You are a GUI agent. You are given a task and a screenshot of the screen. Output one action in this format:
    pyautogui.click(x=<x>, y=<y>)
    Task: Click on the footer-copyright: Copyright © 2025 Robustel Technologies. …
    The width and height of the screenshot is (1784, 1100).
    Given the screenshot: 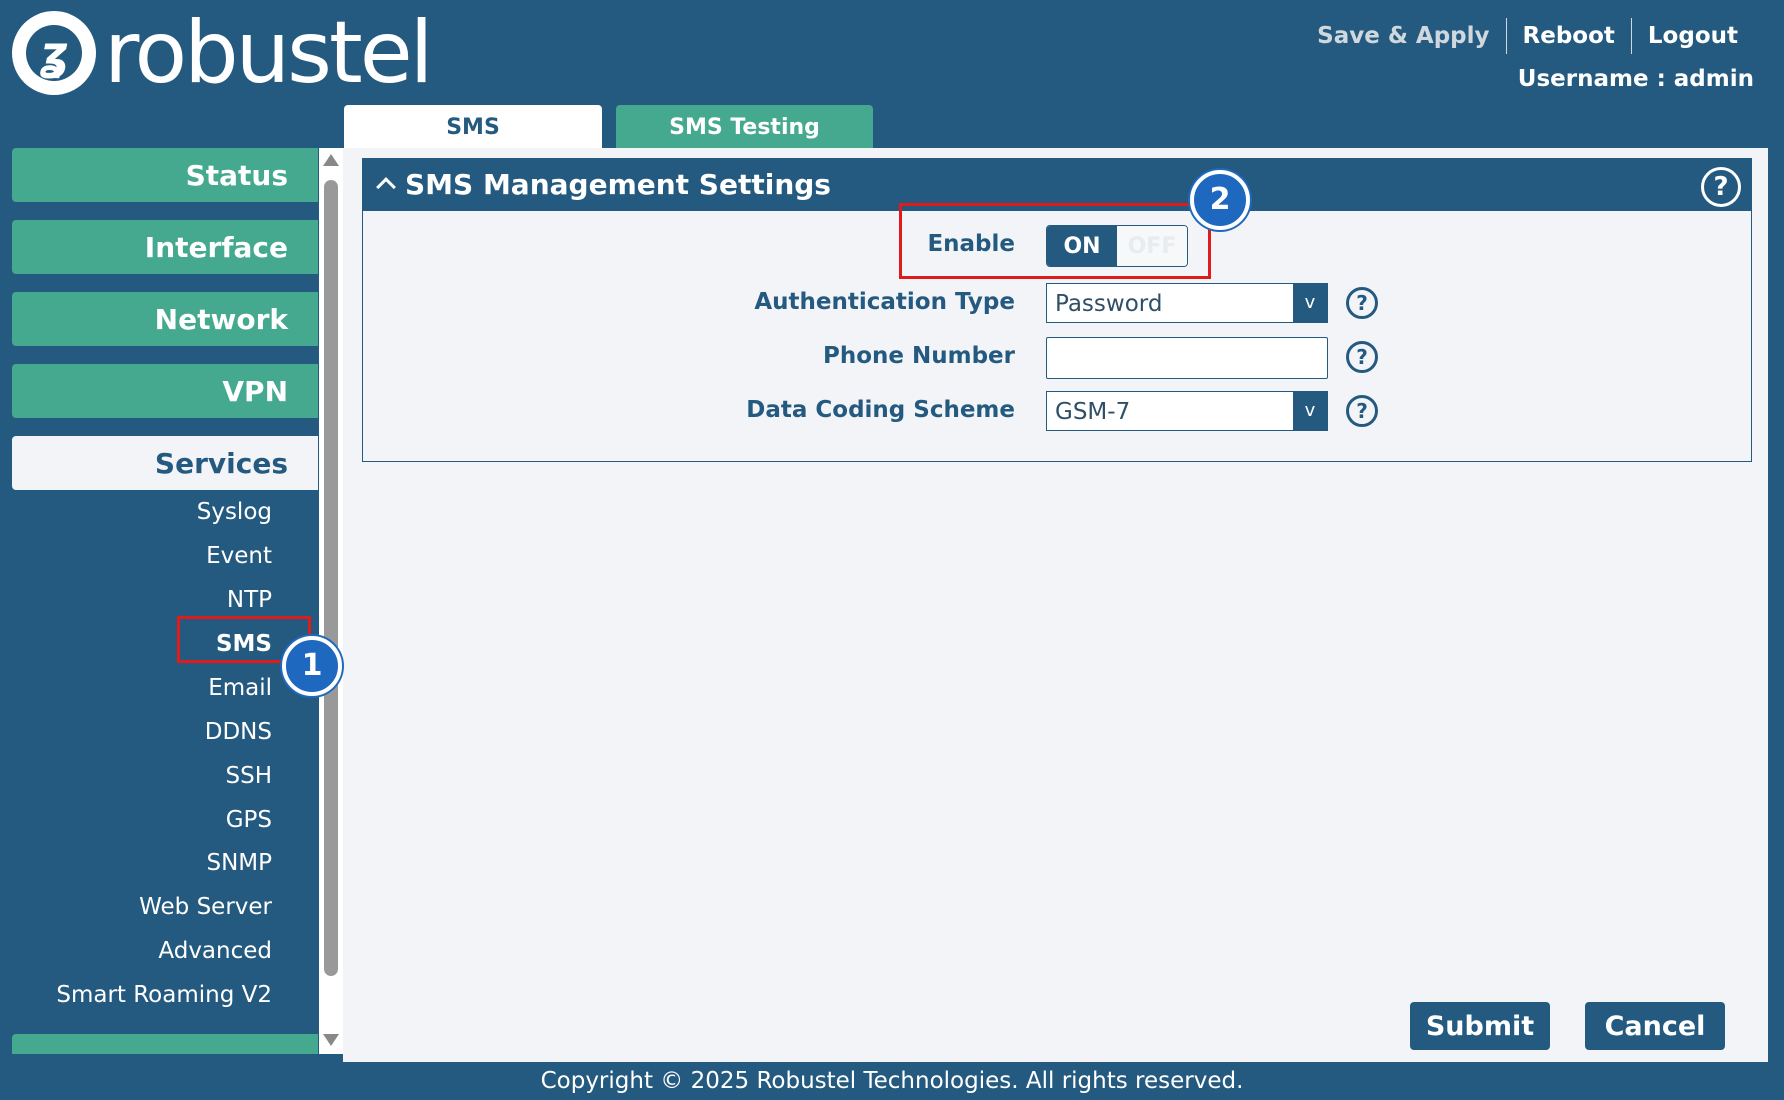 What is the action you would take?
    pyautogui.click(x=892, y=1081)
    